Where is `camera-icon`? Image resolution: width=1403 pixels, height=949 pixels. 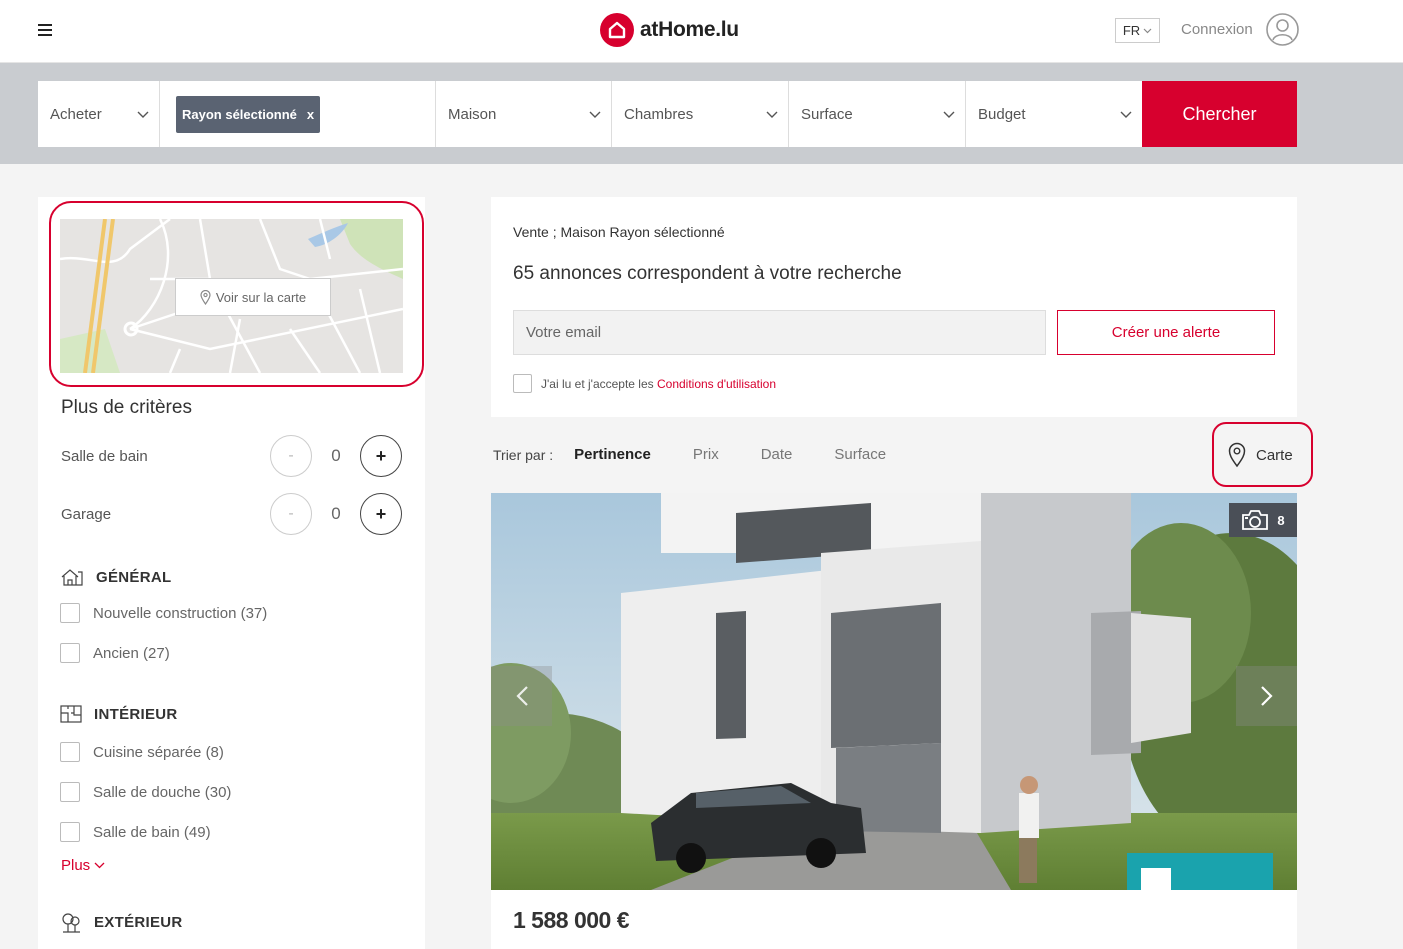
camera-icon is located at coordinates (1255, 520).